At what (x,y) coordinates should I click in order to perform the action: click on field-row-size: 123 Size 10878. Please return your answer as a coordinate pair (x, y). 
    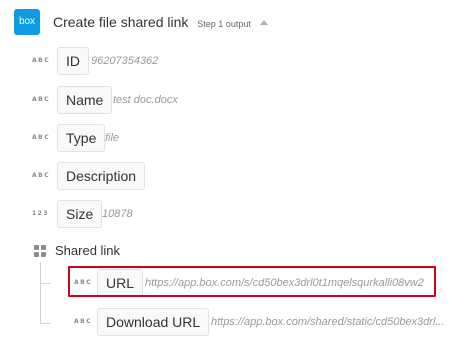
    Looking at the image, I should click on (229, 214).